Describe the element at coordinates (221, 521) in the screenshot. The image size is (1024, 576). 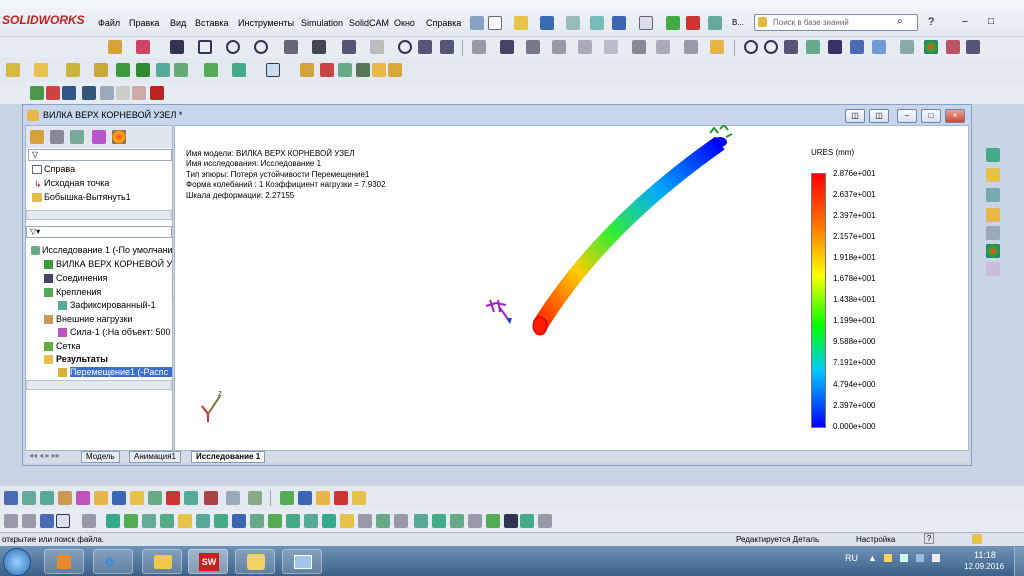
I see `filter-axes-icon` at that location.